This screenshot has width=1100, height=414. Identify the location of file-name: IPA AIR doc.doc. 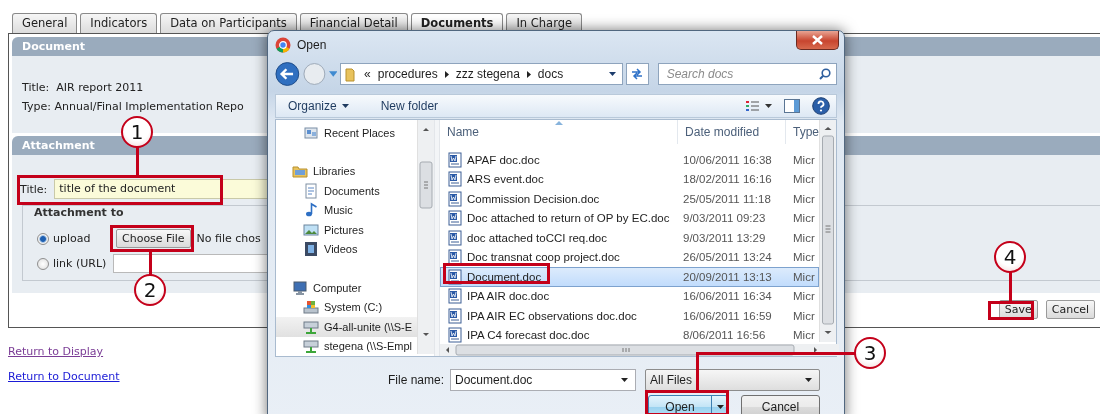
(508, 296).